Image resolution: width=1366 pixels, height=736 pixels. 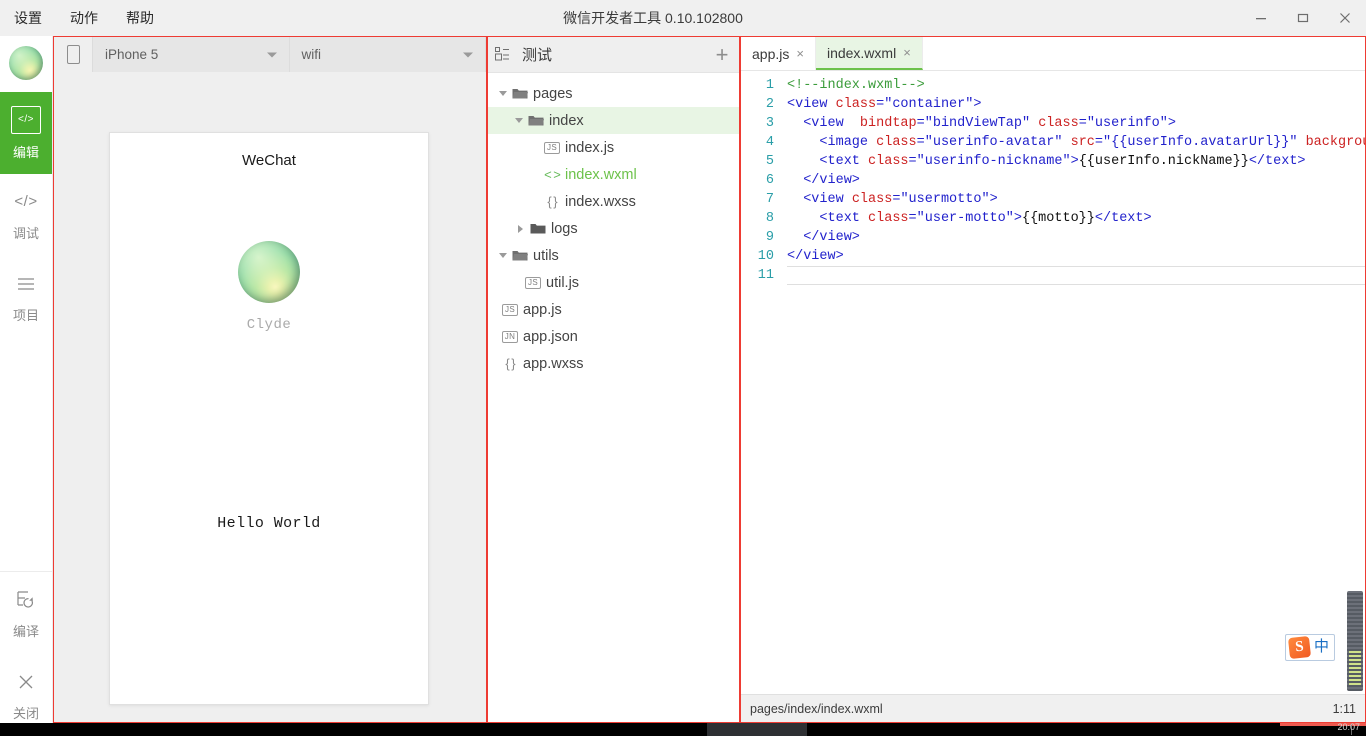 I want to click on ime-indicator: S 中, so click(x=1309, y=647).